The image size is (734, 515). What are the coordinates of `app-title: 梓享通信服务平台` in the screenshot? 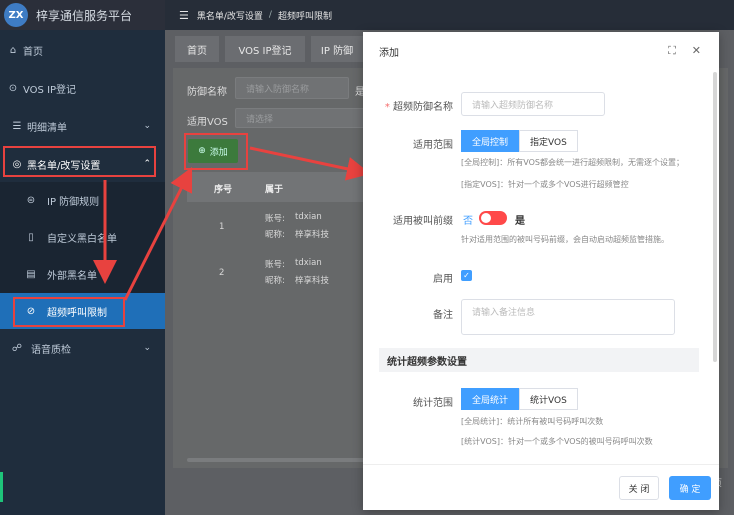 It's located at (84, 15).